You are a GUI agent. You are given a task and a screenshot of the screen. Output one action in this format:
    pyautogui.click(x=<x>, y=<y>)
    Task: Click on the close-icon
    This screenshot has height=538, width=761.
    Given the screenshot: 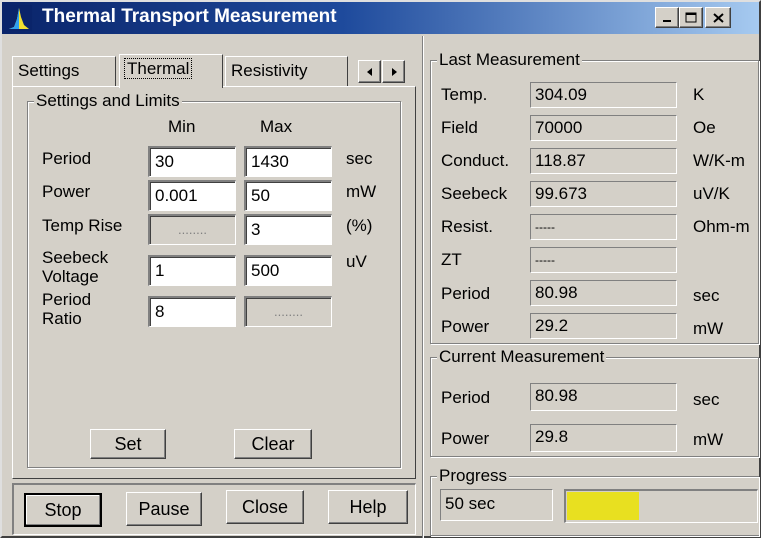 What is the action you would take?
    pyautogui.click(x=718, y=17)
    